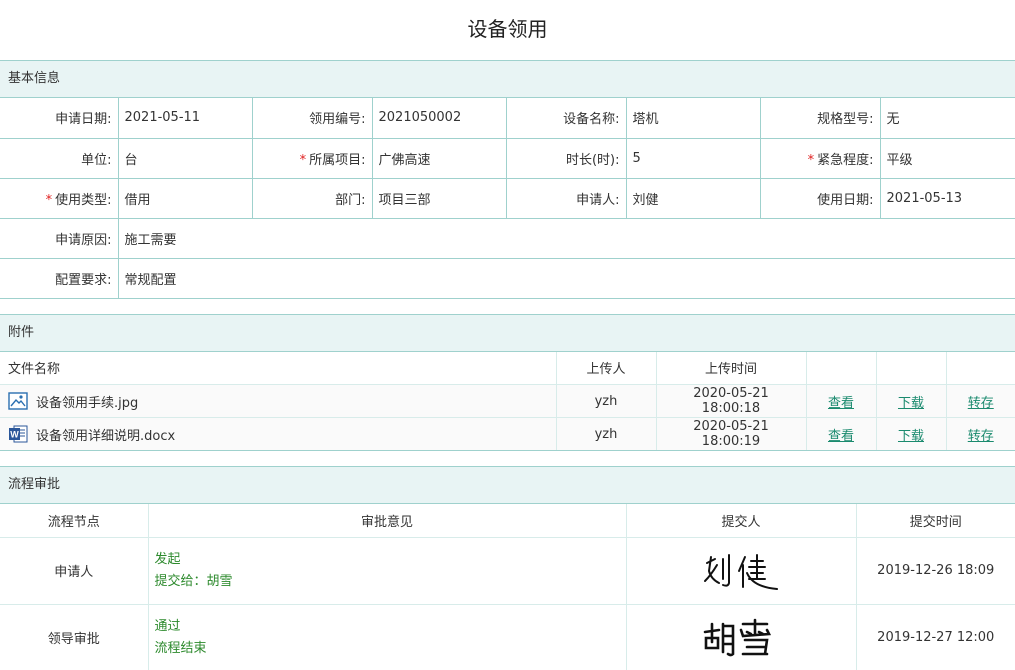 This screenshot has width=1015, height=670. Describe the element at coordinates (337, 160) in the screenshot. I see `project-label: 所属项目:` at that location.